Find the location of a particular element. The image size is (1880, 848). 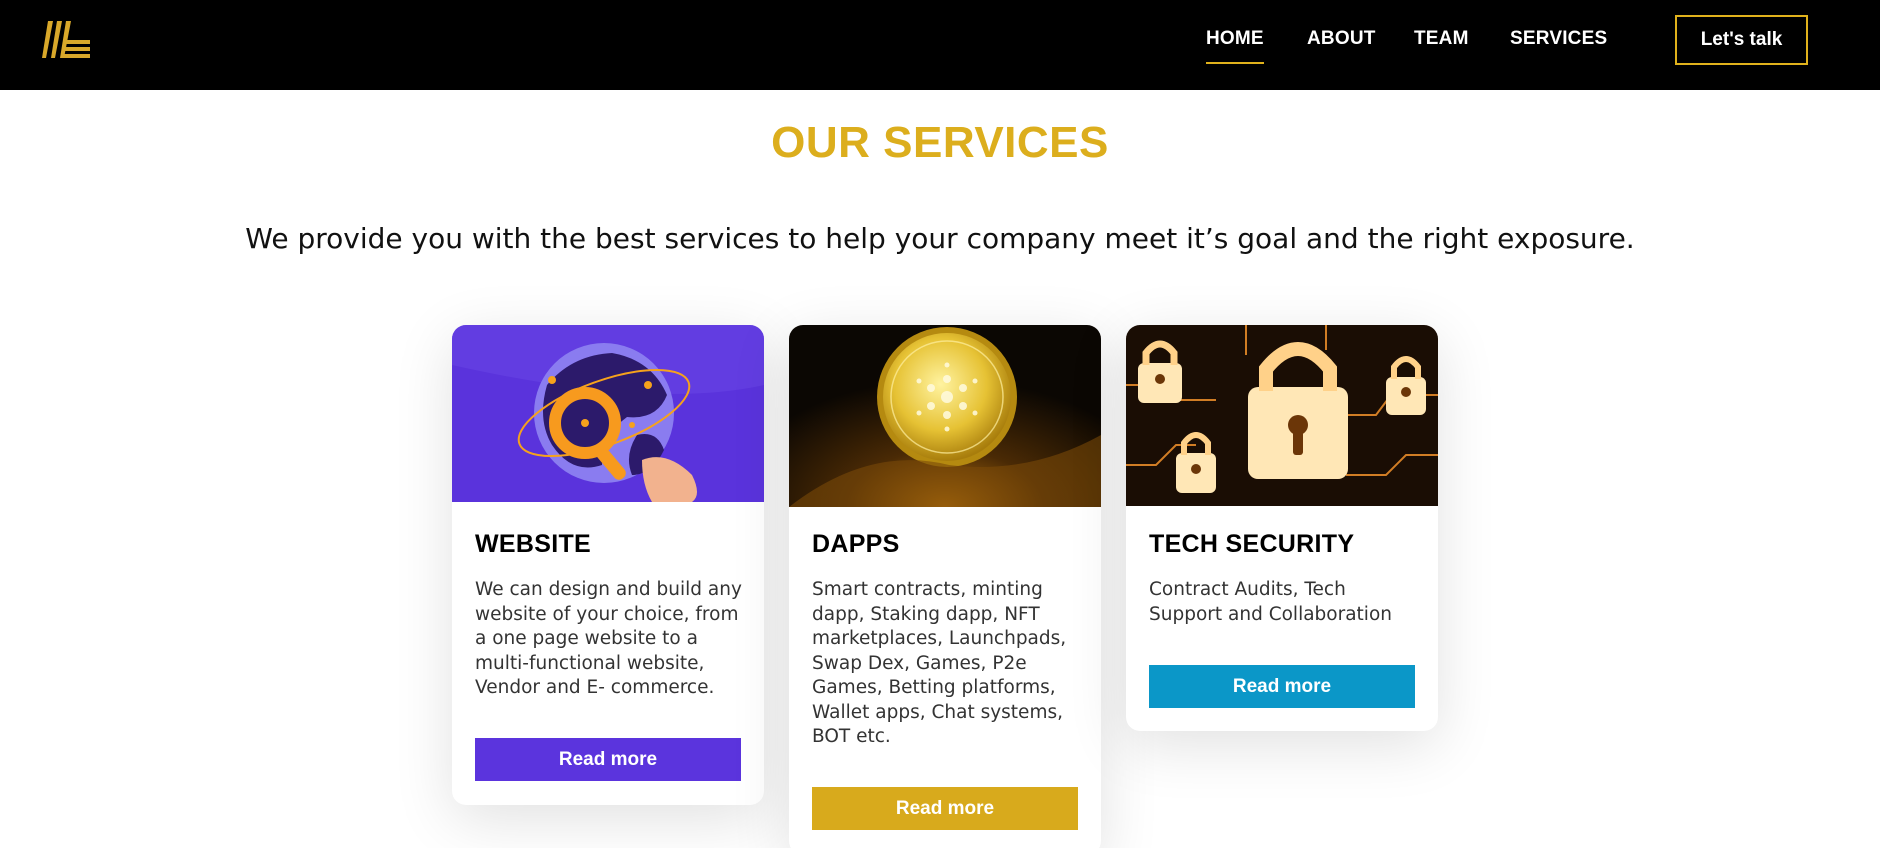

gold-coin-photo is located at coordinates (945, 416).